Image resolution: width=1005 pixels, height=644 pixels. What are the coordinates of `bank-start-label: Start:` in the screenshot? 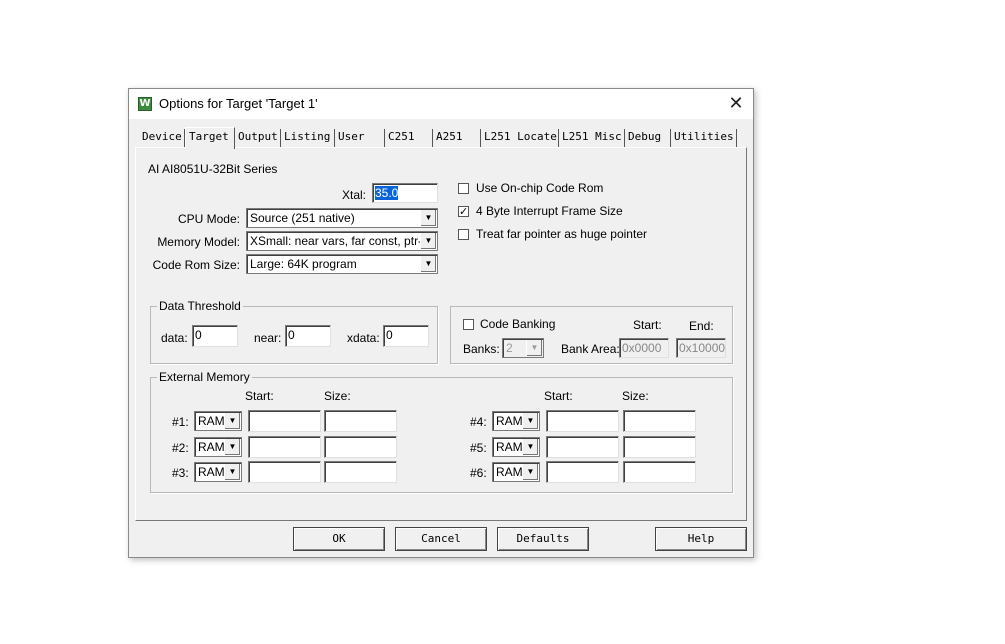 It's located at (647, 325).